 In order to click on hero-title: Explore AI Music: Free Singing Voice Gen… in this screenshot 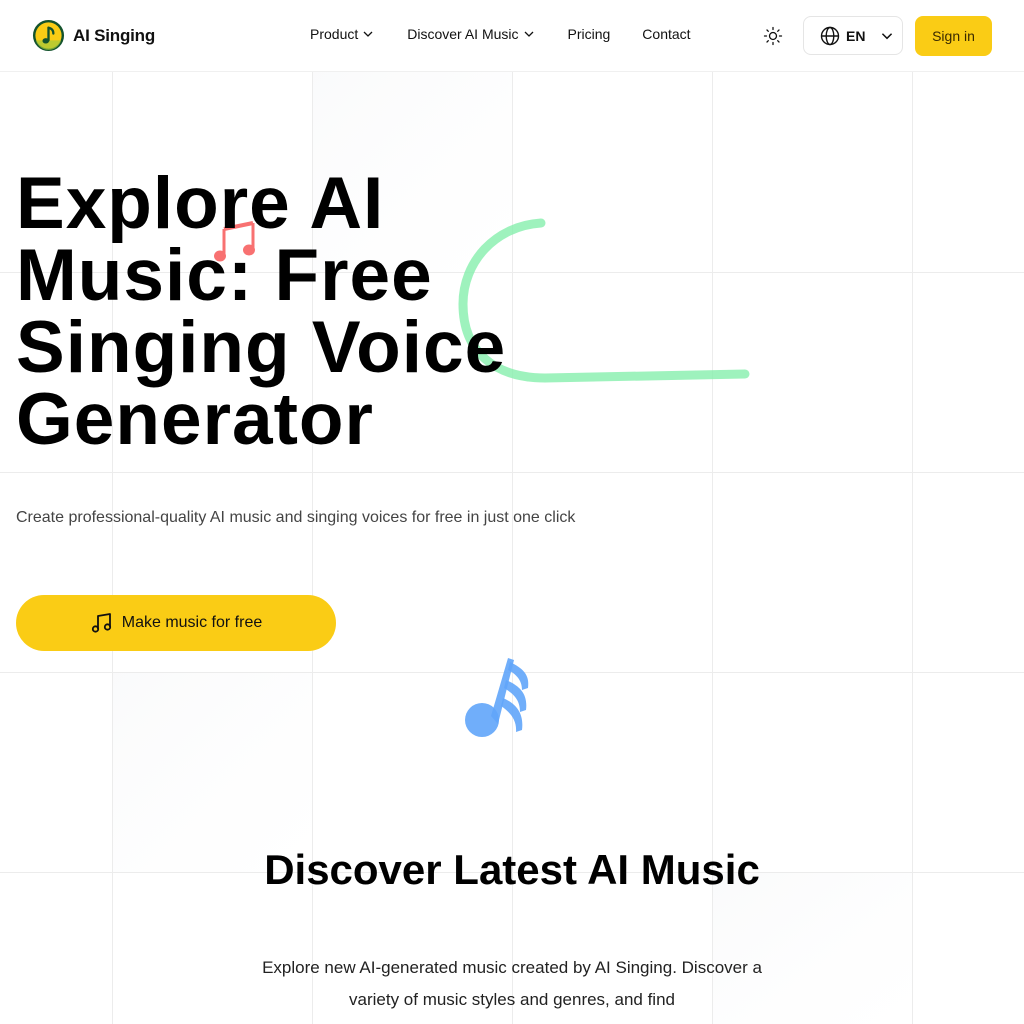, I will do `click(261, 311)`.